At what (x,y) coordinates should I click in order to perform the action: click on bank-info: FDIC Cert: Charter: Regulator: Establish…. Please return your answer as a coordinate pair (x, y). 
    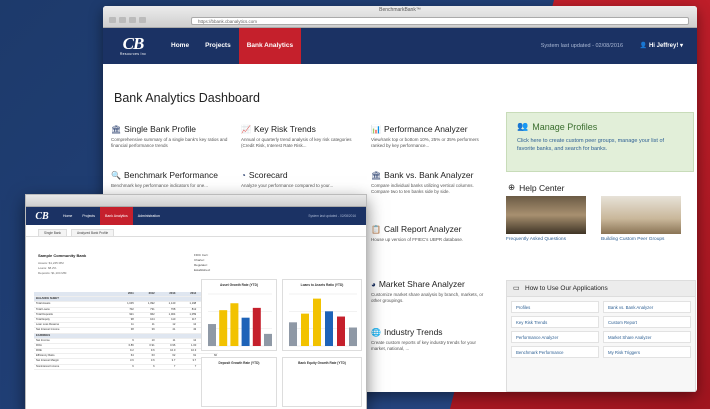
    Looking at the image, I should click on (202, 263).